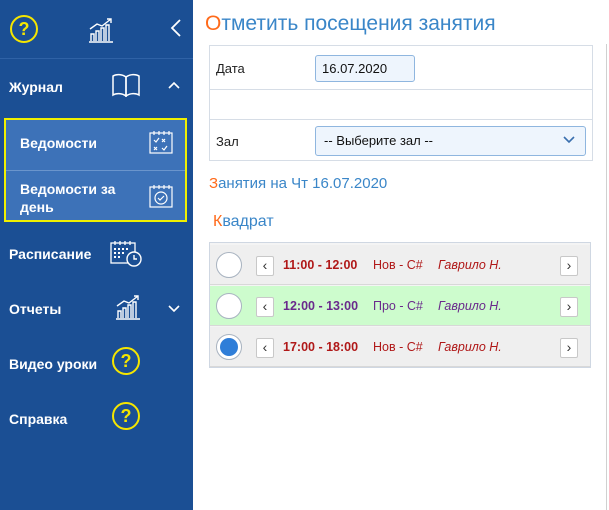  Describe the element at coordinates (320, 265) in the screenshot. I see `lesson-time: 11:00 - 12:00` at that location.